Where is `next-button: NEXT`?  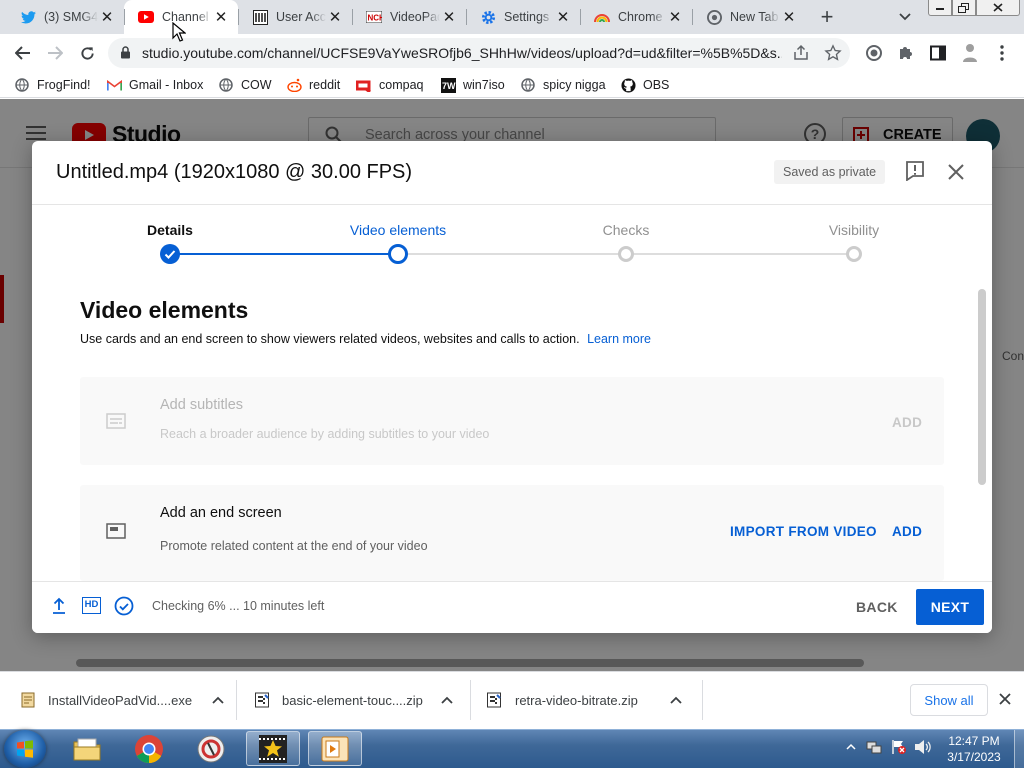
next-button: NEXT is located at coordinates (950, 607).